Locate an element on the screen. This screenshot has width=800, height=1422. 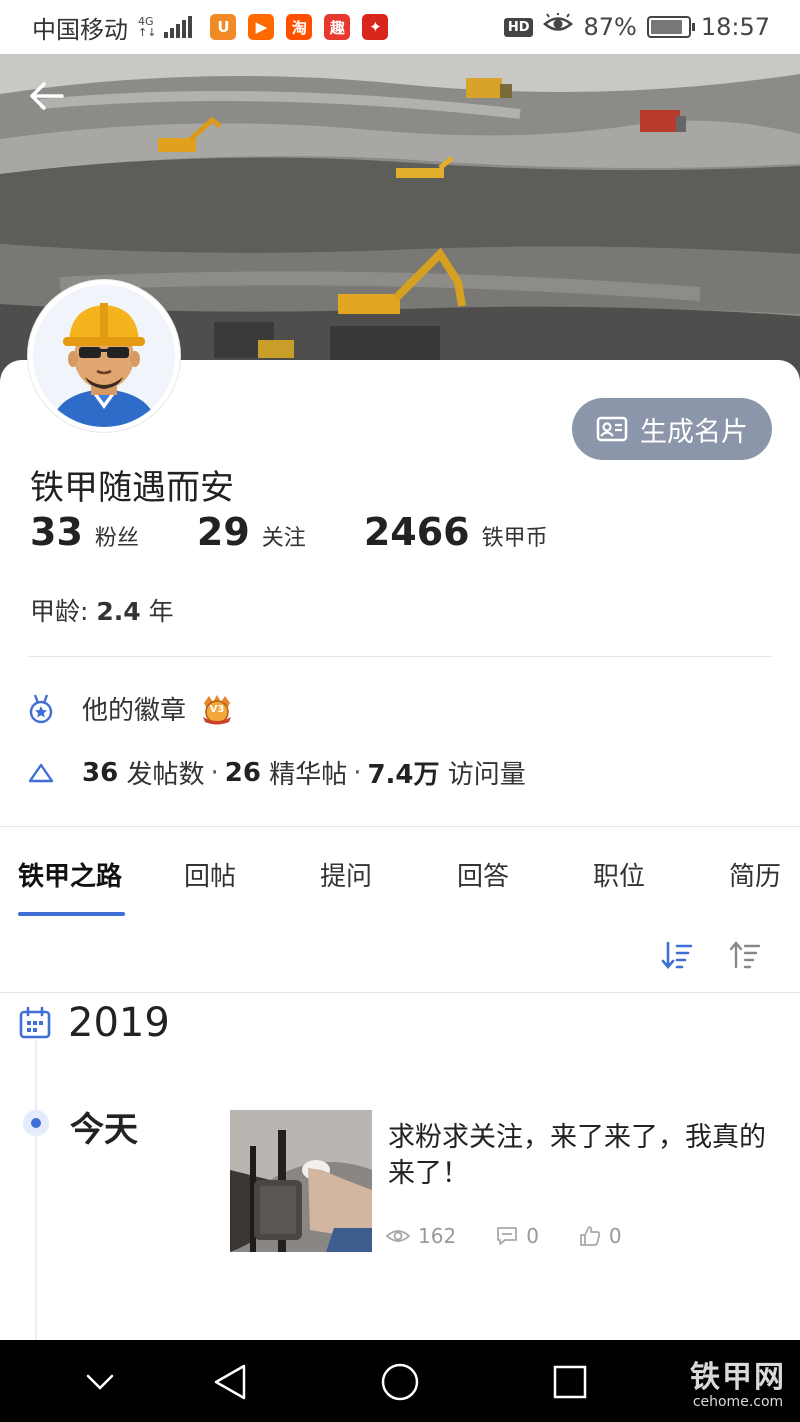
avatar is located at coordinates (104, 356).